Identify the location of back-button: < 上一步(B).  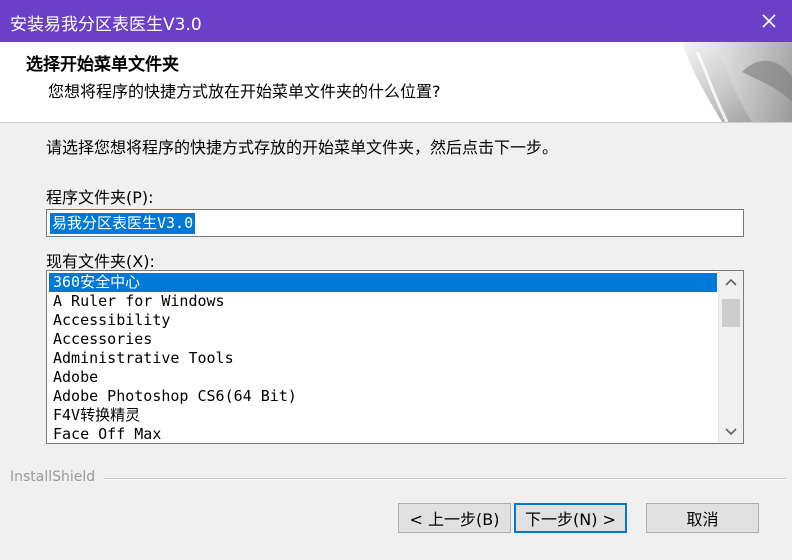
(454, 518).